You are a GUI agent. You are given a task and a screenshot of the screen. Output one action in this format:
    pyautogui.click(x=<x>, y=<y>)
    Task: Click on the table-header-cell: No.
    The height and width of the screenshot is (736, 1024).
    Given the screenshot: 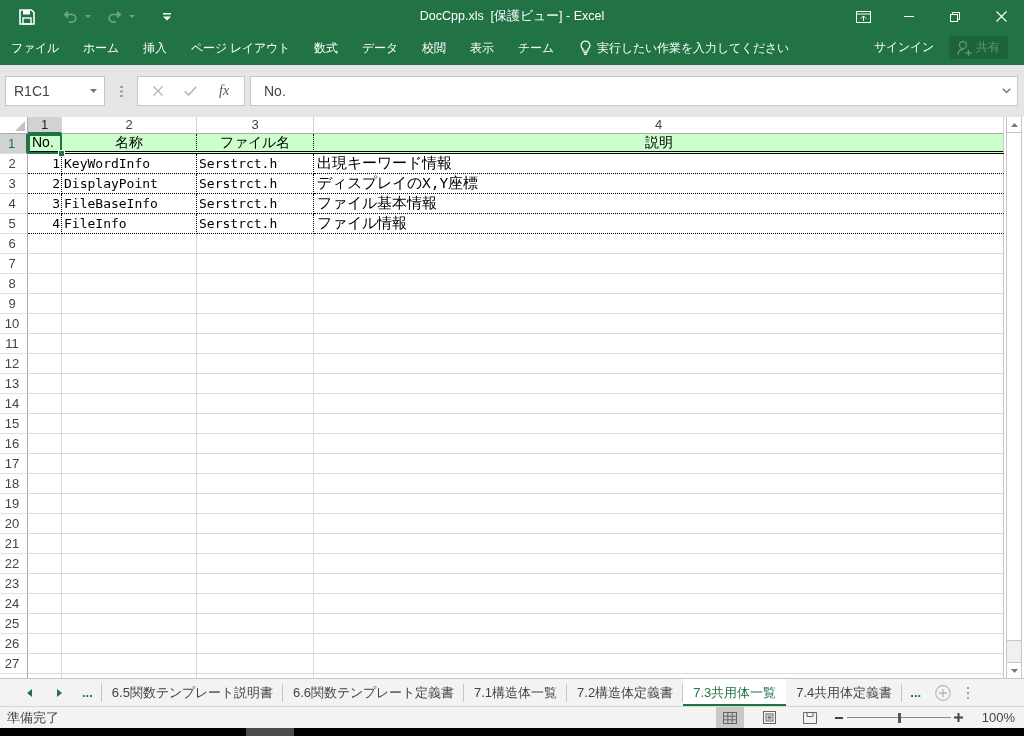 What is the action you would take?
    pyautogui.click(x=45, y=144)
    